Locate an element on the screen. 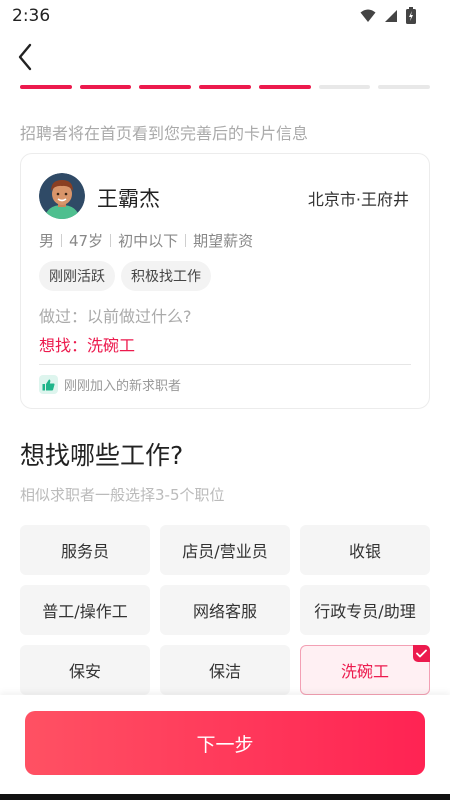 Image resolution: width=450 pixels, height=800 pixels. job-option-label: 保安 is located at coordinates (84, 671).